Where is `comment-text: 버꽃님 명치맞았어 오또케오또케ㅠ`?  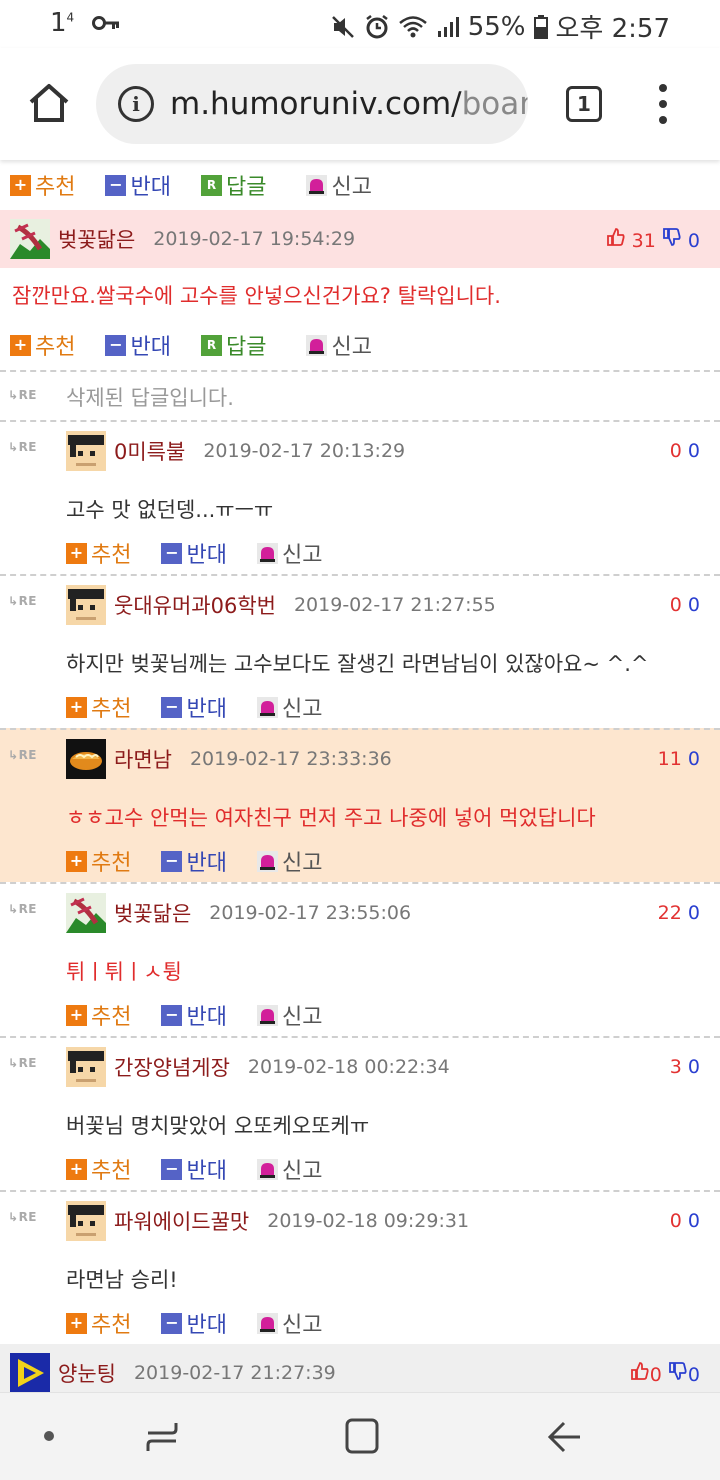
comment-text: 버꽃님 명치맞았어 오또케오또케ㅠ is located at coordinates (218, 1126).